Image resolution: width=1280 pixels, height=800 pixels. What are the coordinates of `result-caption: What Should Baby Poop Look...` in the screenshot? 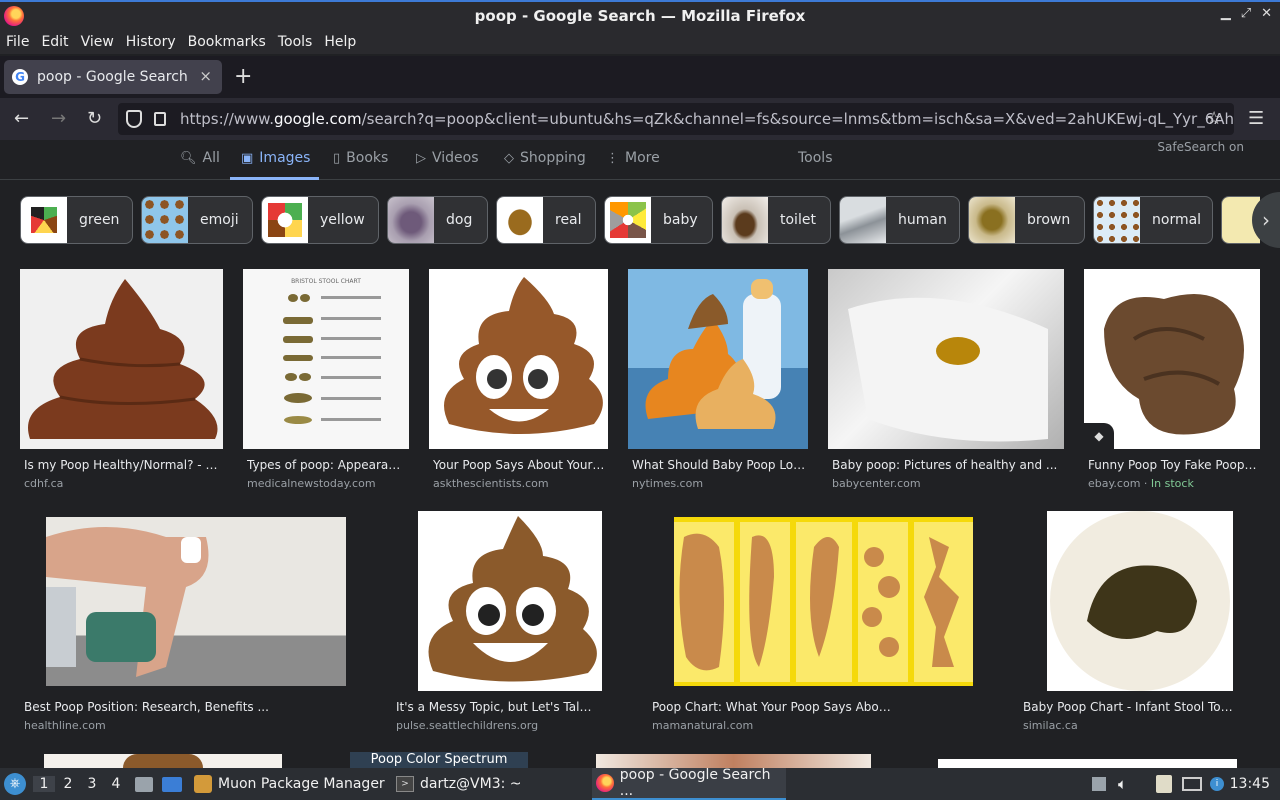 It's located at (720, 465).